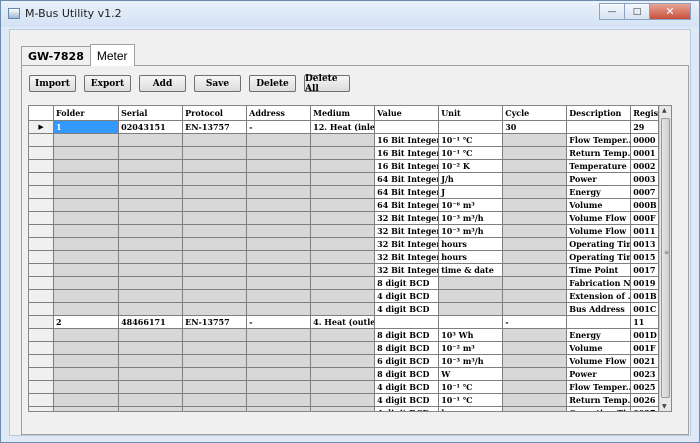  What do you see at coordinates (107, 83) in the screenshot?
I see `export-button: Export` at bounding box center [107, 83].